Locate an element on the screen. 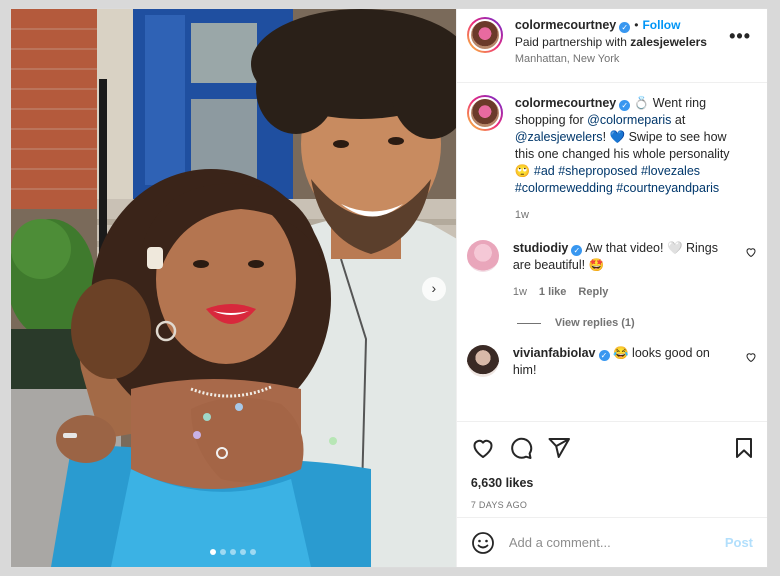 This screenshot has height=576, width=780. mention-link: @colormeparis is located at coordinates (629, 120).